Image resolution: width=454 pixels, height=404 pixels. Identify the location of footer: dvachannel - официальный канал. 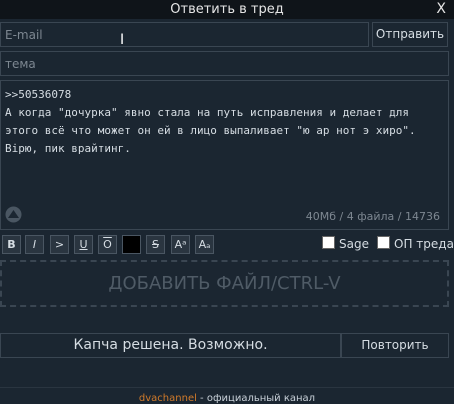
(227, 398).